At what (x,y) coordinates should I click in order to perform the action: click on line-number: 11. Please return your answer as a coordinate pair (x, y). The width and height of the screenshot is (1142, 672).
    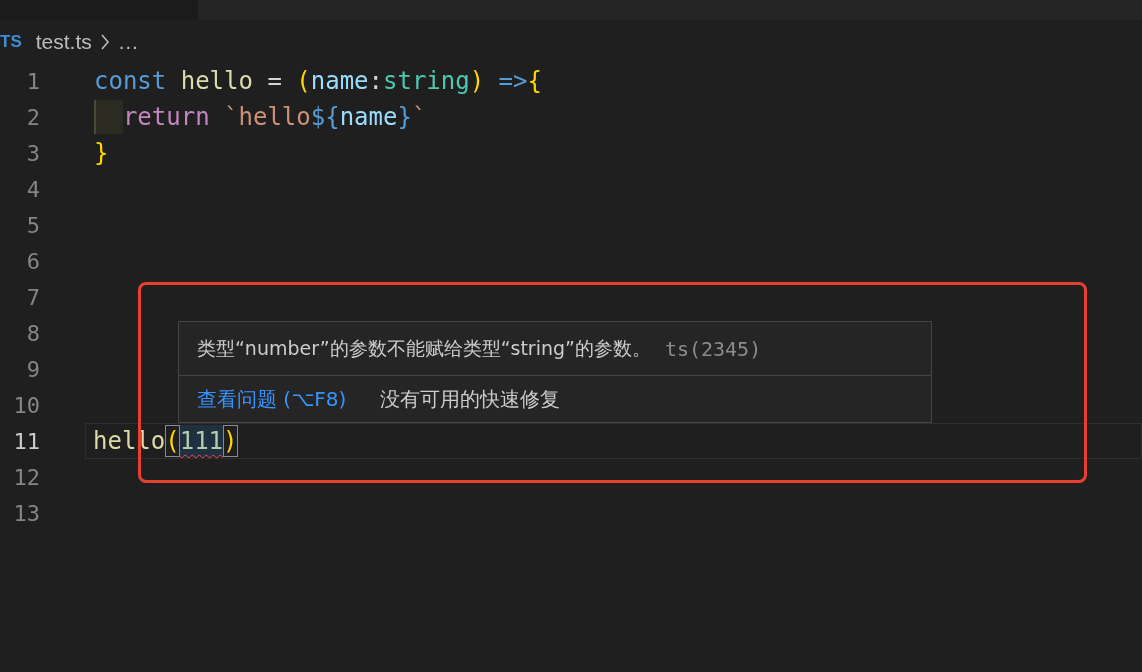
    Looking at the image, I should click on (26, 441).